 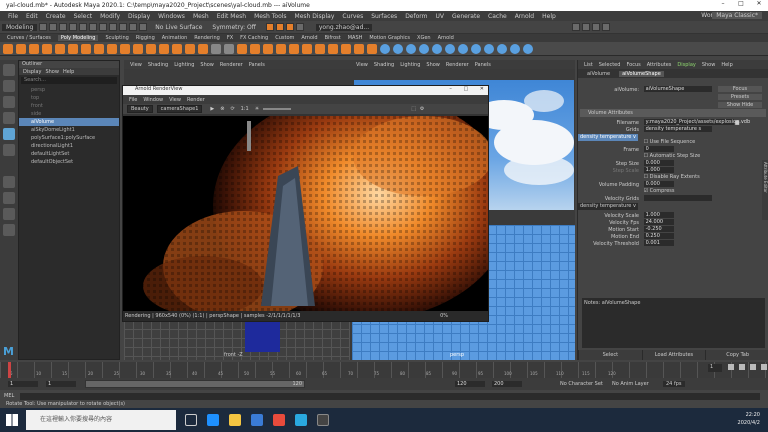 I want to click on refresh-icon: ⟳, so click(x=232, y=109).